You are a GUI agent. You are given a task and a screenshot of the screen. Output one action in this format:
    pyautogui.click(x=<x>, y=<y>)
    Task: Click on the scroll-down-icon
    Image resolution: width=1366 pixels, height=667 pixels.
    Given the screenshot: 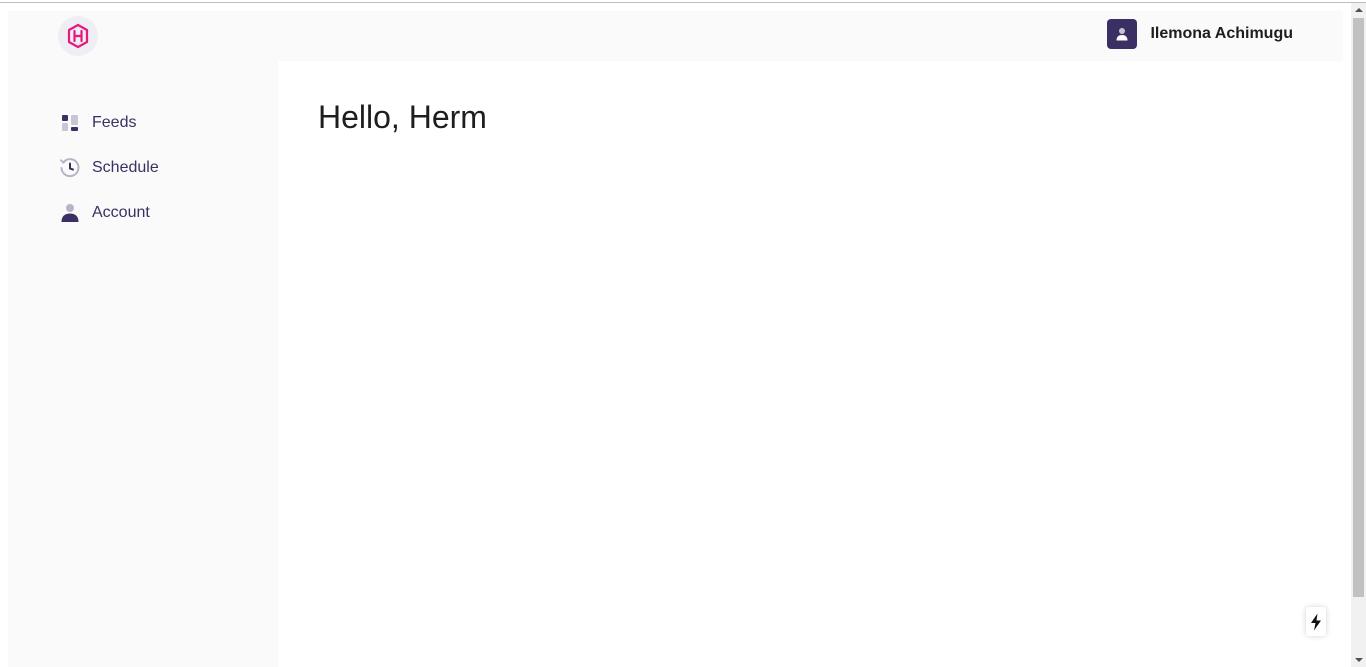 What is the action you would take?
    pyautogui.click(x=1358, y=660)
    